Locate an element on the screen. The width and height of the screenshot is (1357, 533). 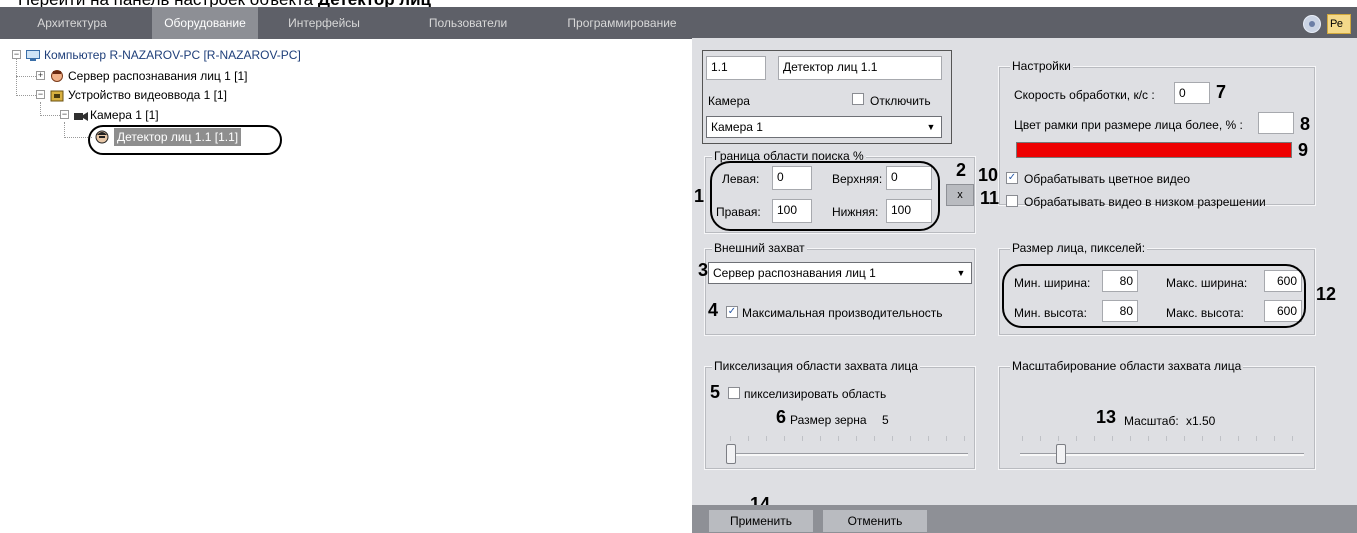
grain-slider-ticks is located at coordinates (850, 438).